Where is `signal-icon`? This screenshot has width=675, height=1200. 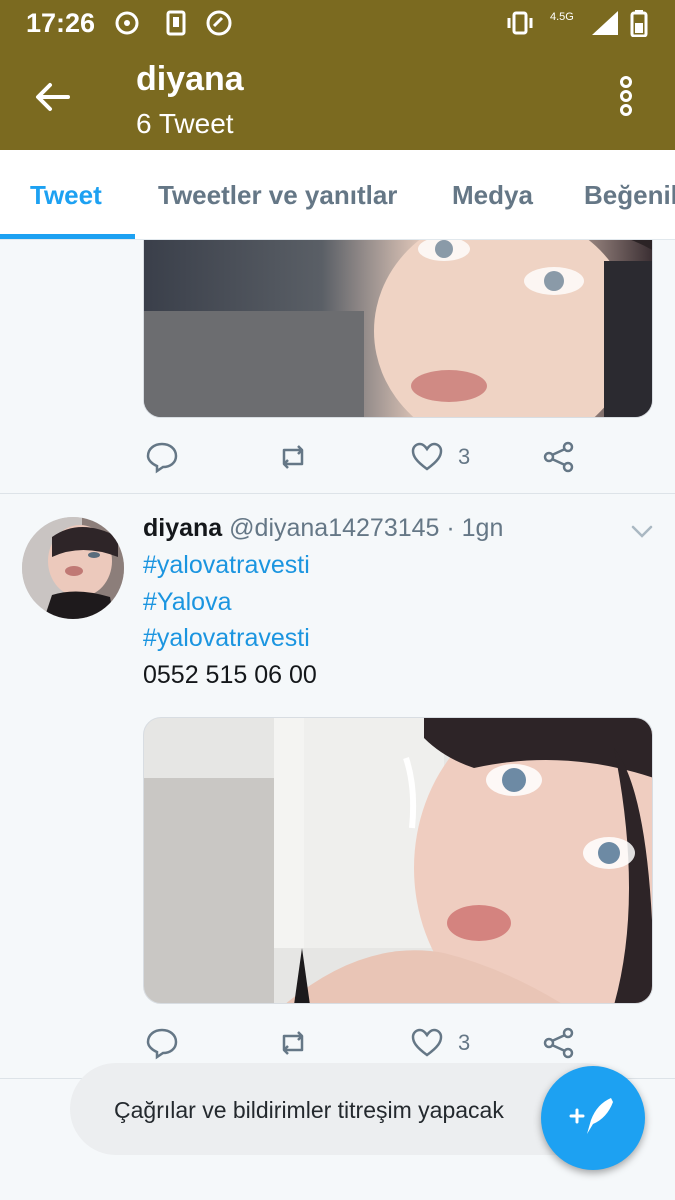
signal-icon is located at coordinates (604, 23).